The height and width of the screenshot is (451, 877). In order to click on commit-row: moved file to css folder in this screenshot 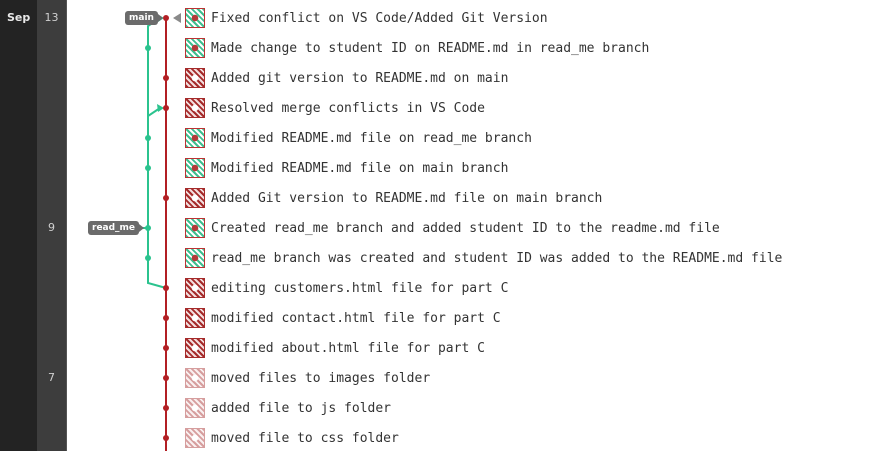, I will do `click(292, 438)`.